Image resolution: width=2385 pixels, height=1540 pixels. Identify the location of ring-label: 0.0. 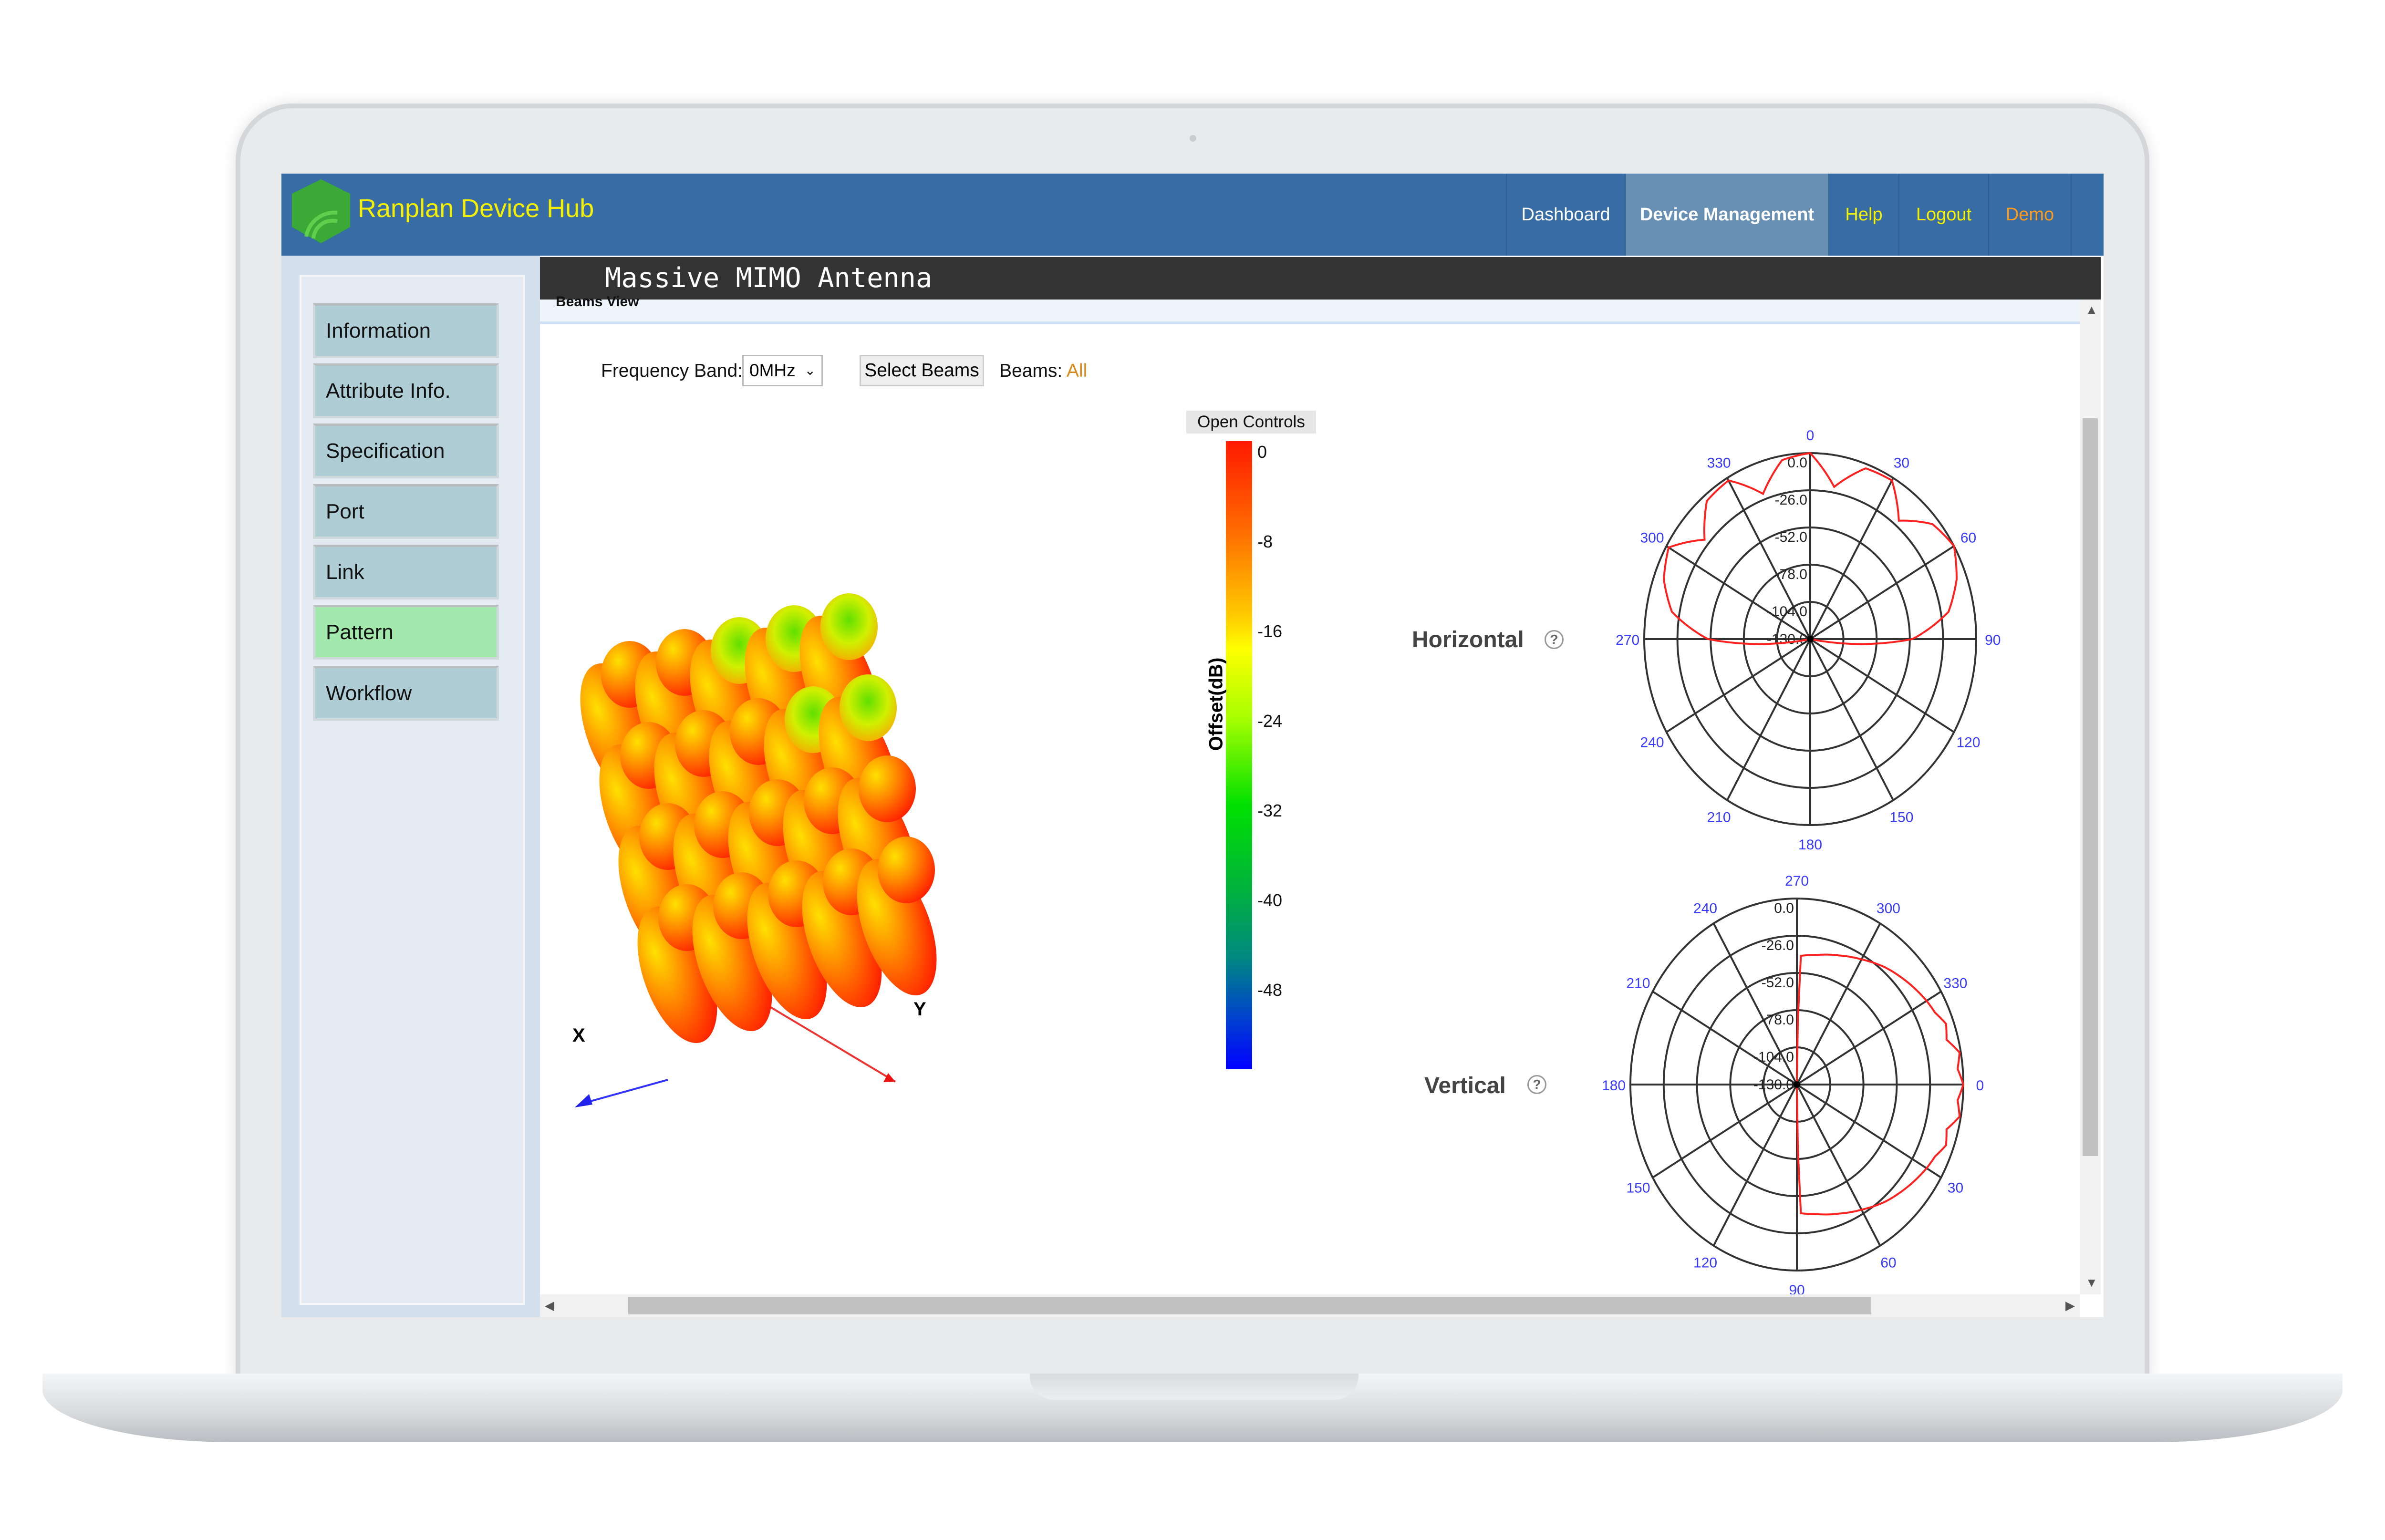
(1784, 908).